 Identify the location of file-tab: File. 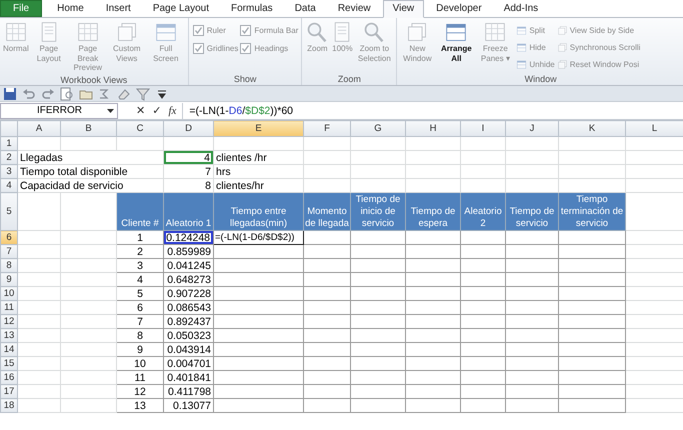
(21, 8).